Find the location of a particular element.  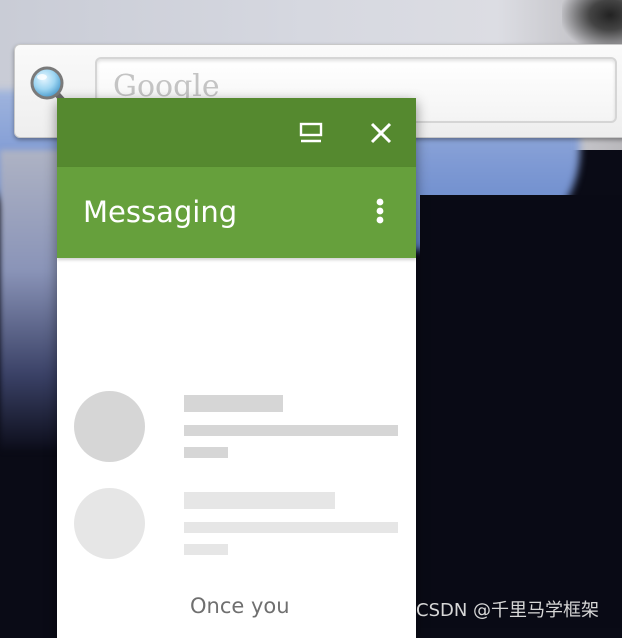

close-button is located at coordinates (381, 133).